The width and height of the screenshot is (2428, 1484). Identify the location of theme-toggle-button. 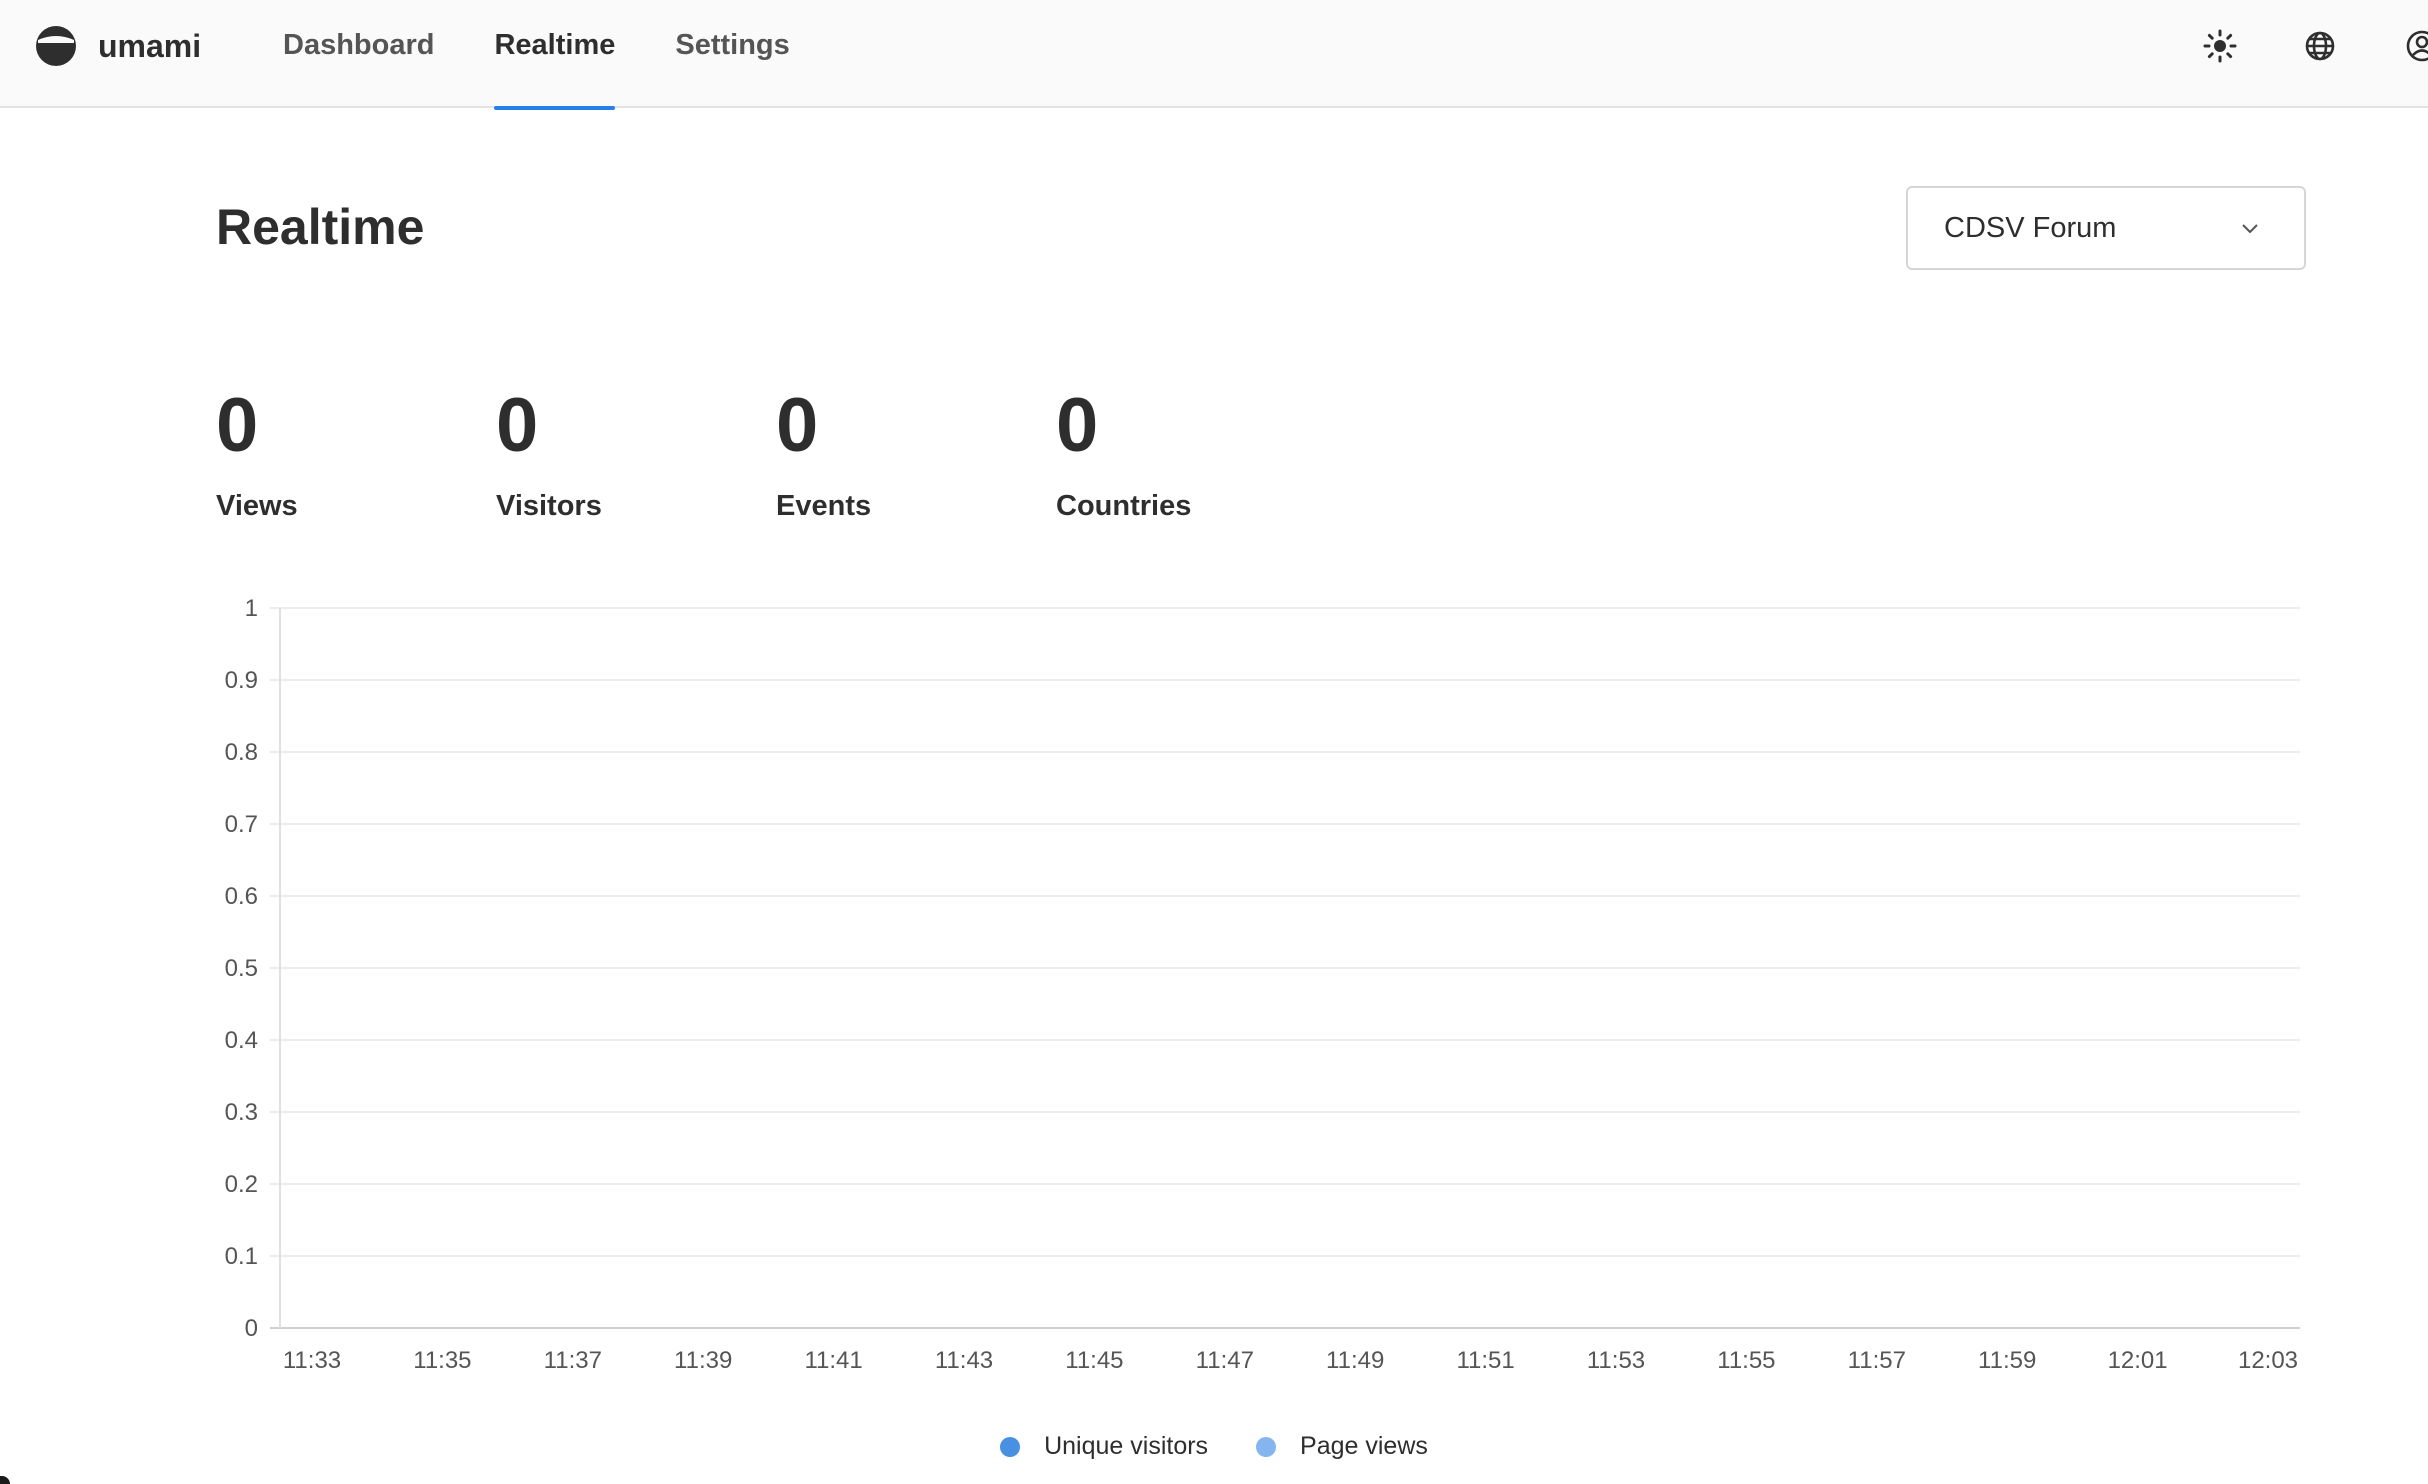
(2220, 46).